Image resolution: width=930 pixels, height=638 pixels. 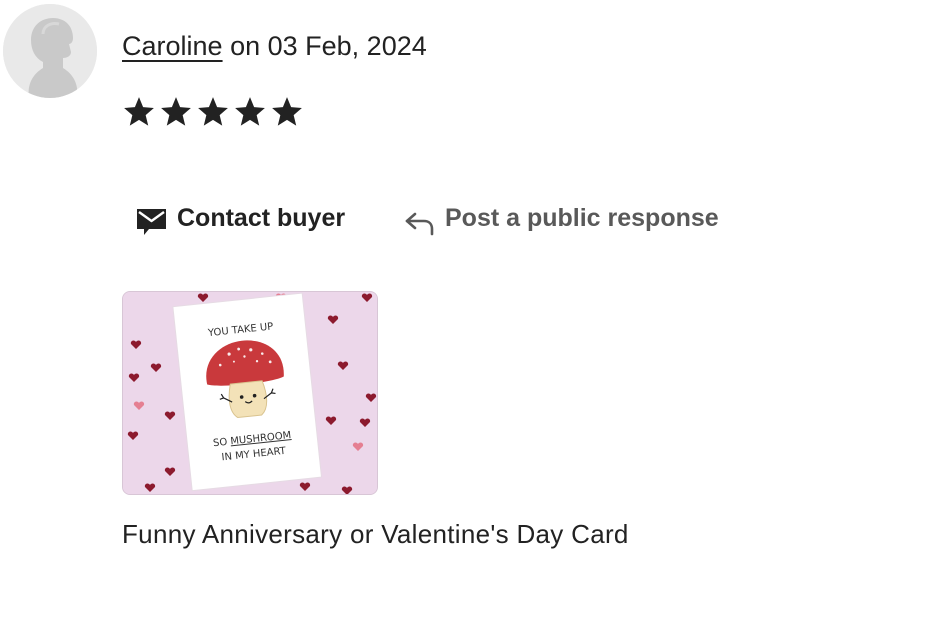 I want to click on post-public-response-button: Post a public response, so click(x=561, y=218).